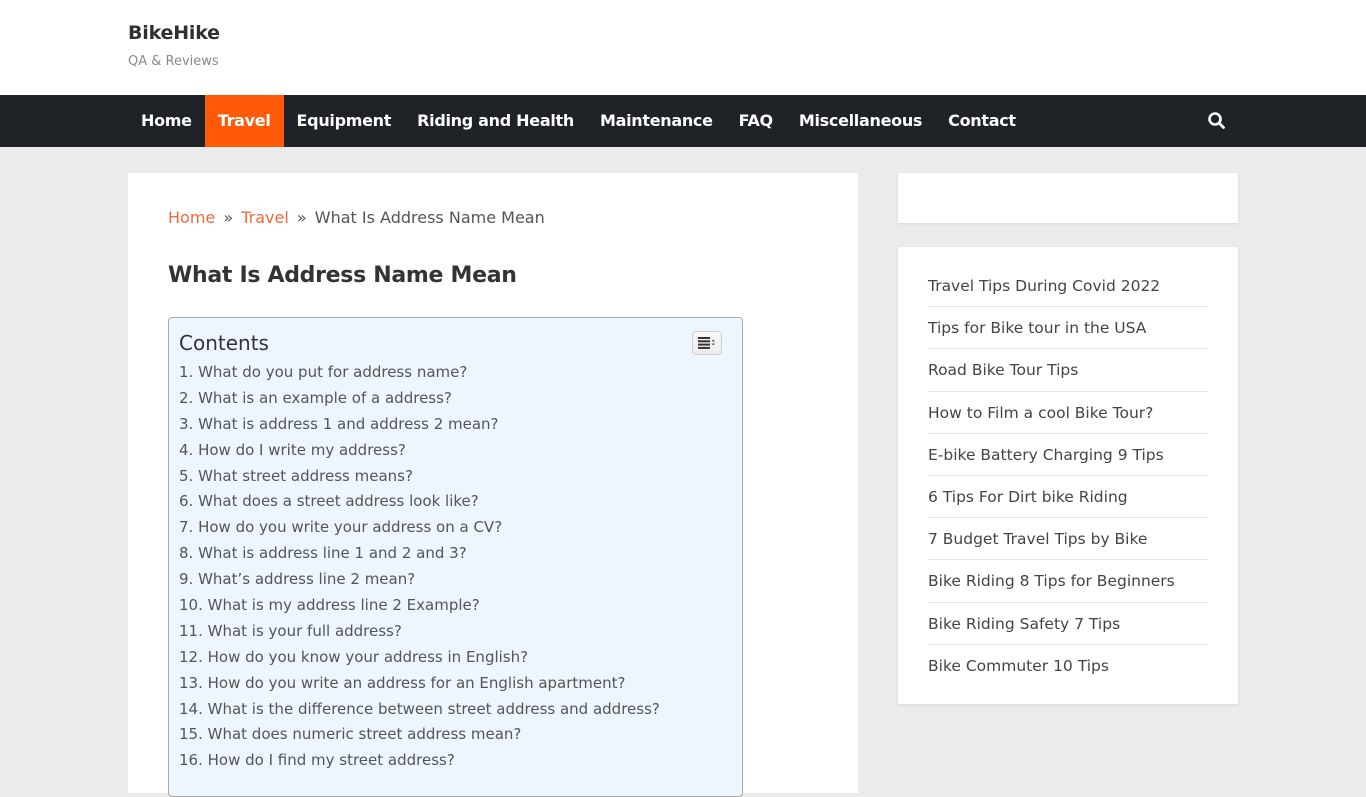  Describe the element at coordinates (419, 554) in the screenshot. I see `toc-item: 8. What is address line 1 and 2 and 3?` at that location.